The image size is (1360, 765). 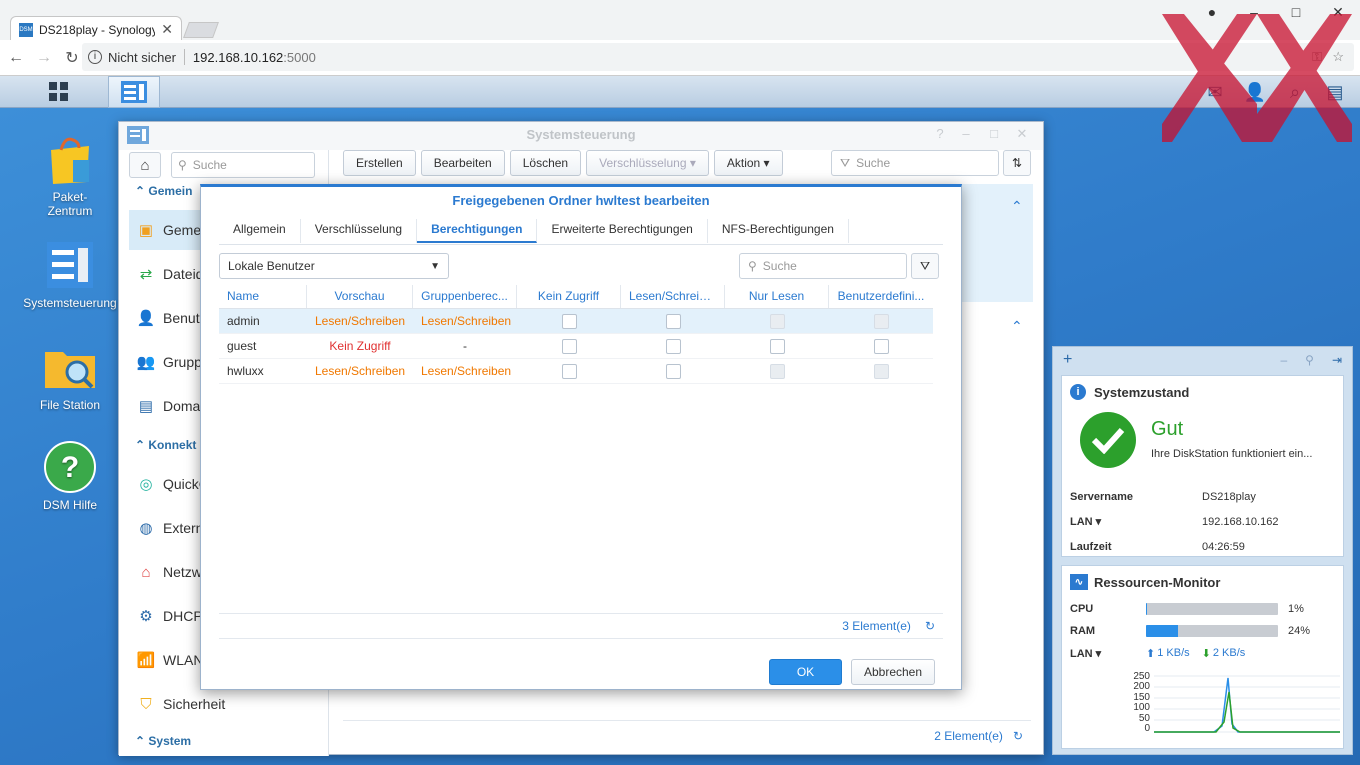 I want to click on create-button: Erstellen, so click(x=379, y=163).